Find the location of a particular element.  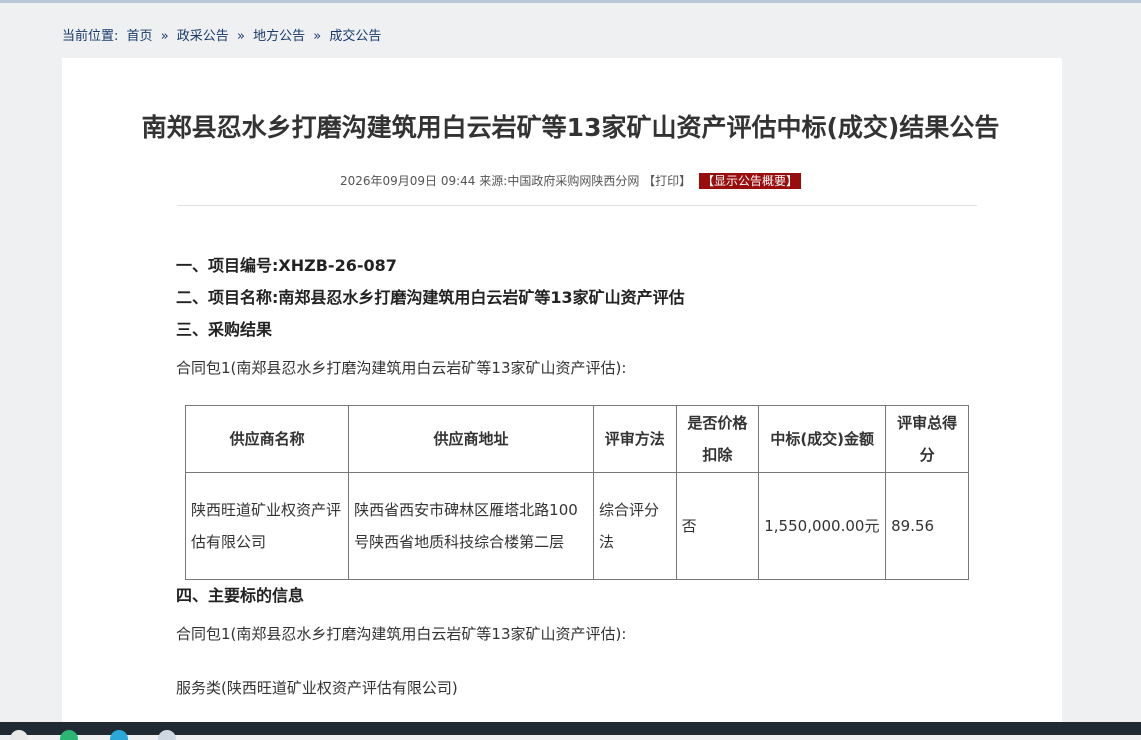

section-project-name: 二、项目名称:南郑县忍水乡打磨沟建筑用白云岩矿等13家矿山资产评估 is located at coordinates (430, 297).